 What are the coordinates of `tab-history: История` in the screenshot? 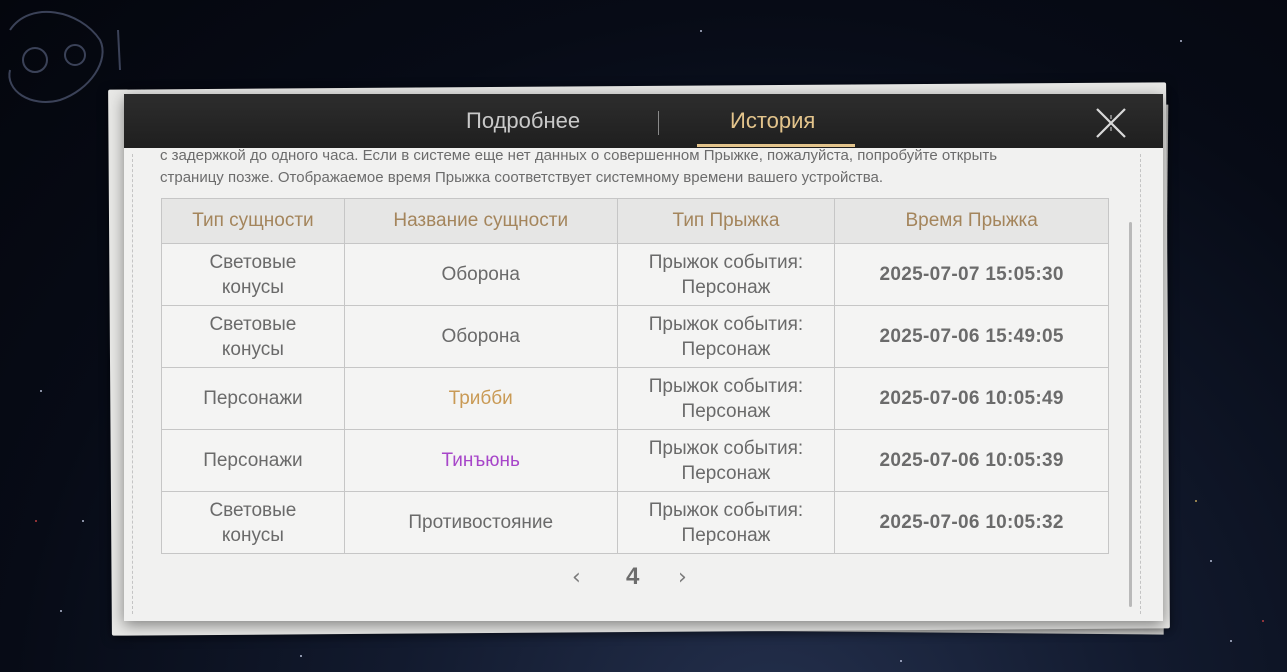 It's located at (772, 121).